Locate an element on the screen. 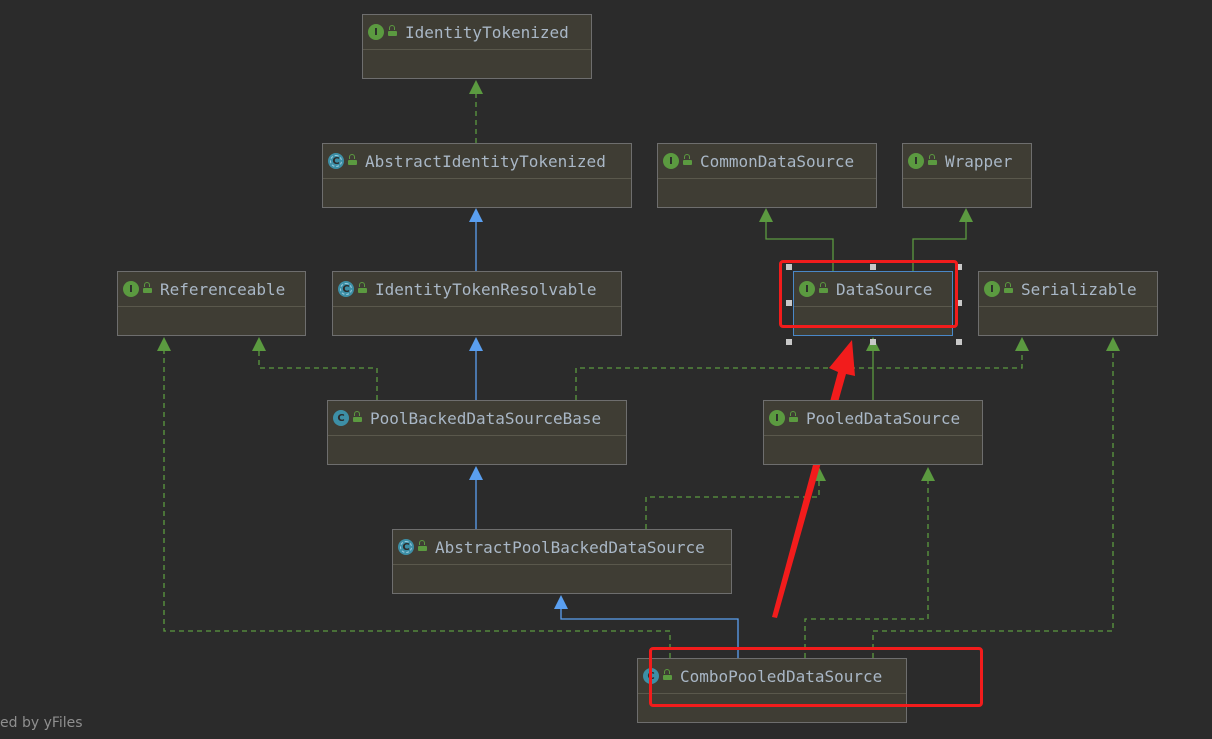  class-icon: C is located at coordinates (341, 418).